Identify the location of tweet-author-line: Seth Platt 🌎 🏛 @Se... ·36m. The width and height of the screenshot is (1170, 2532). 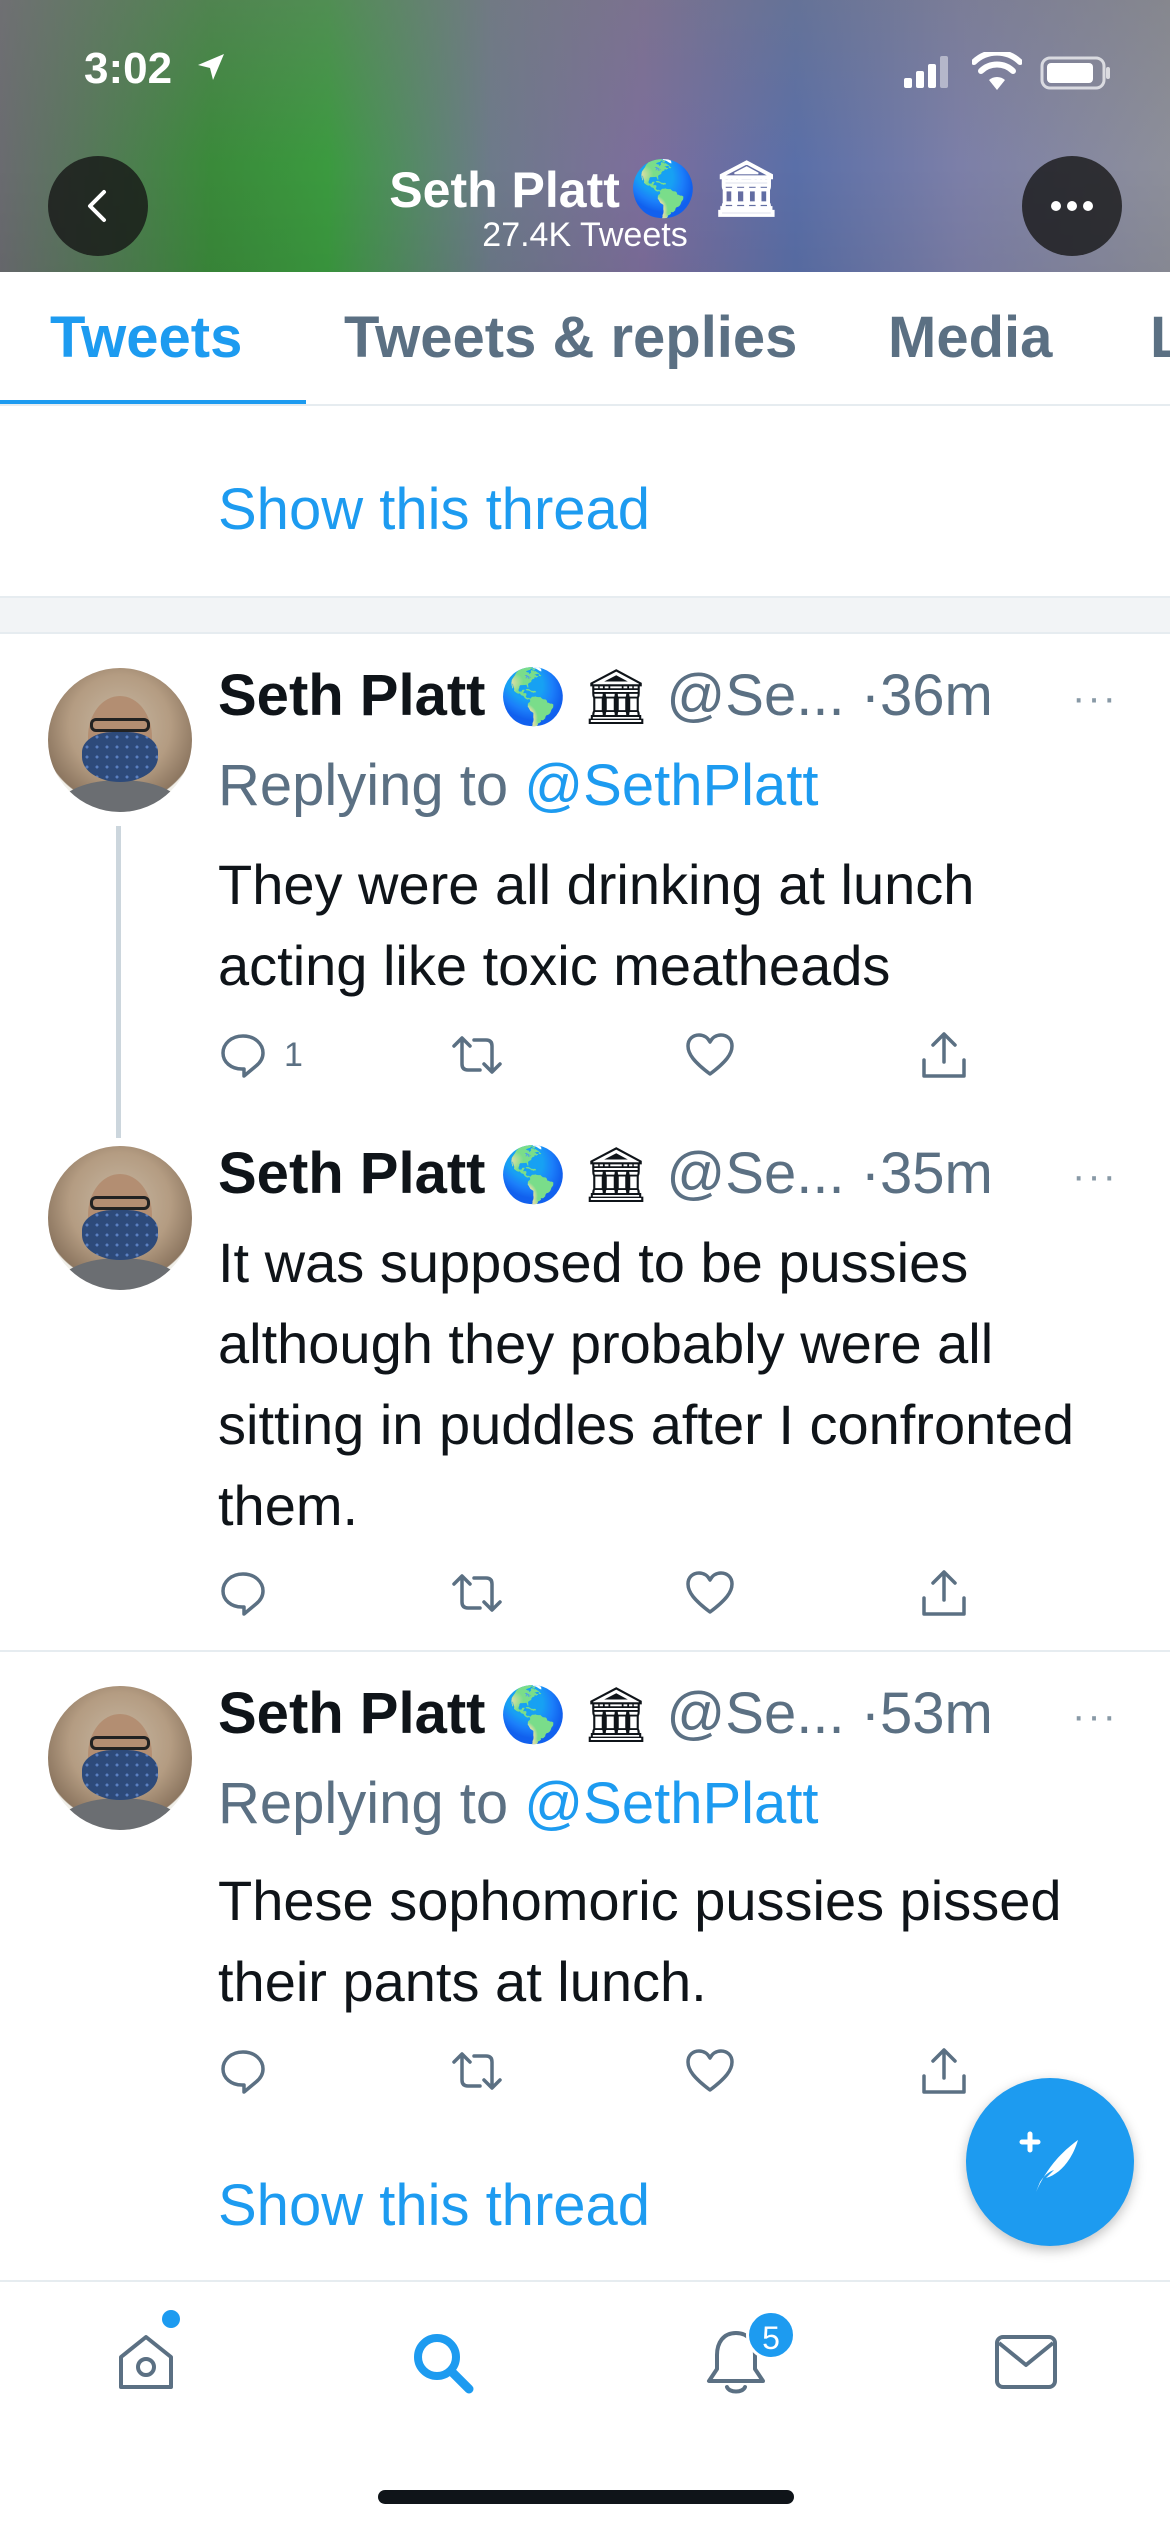
(605, 695).